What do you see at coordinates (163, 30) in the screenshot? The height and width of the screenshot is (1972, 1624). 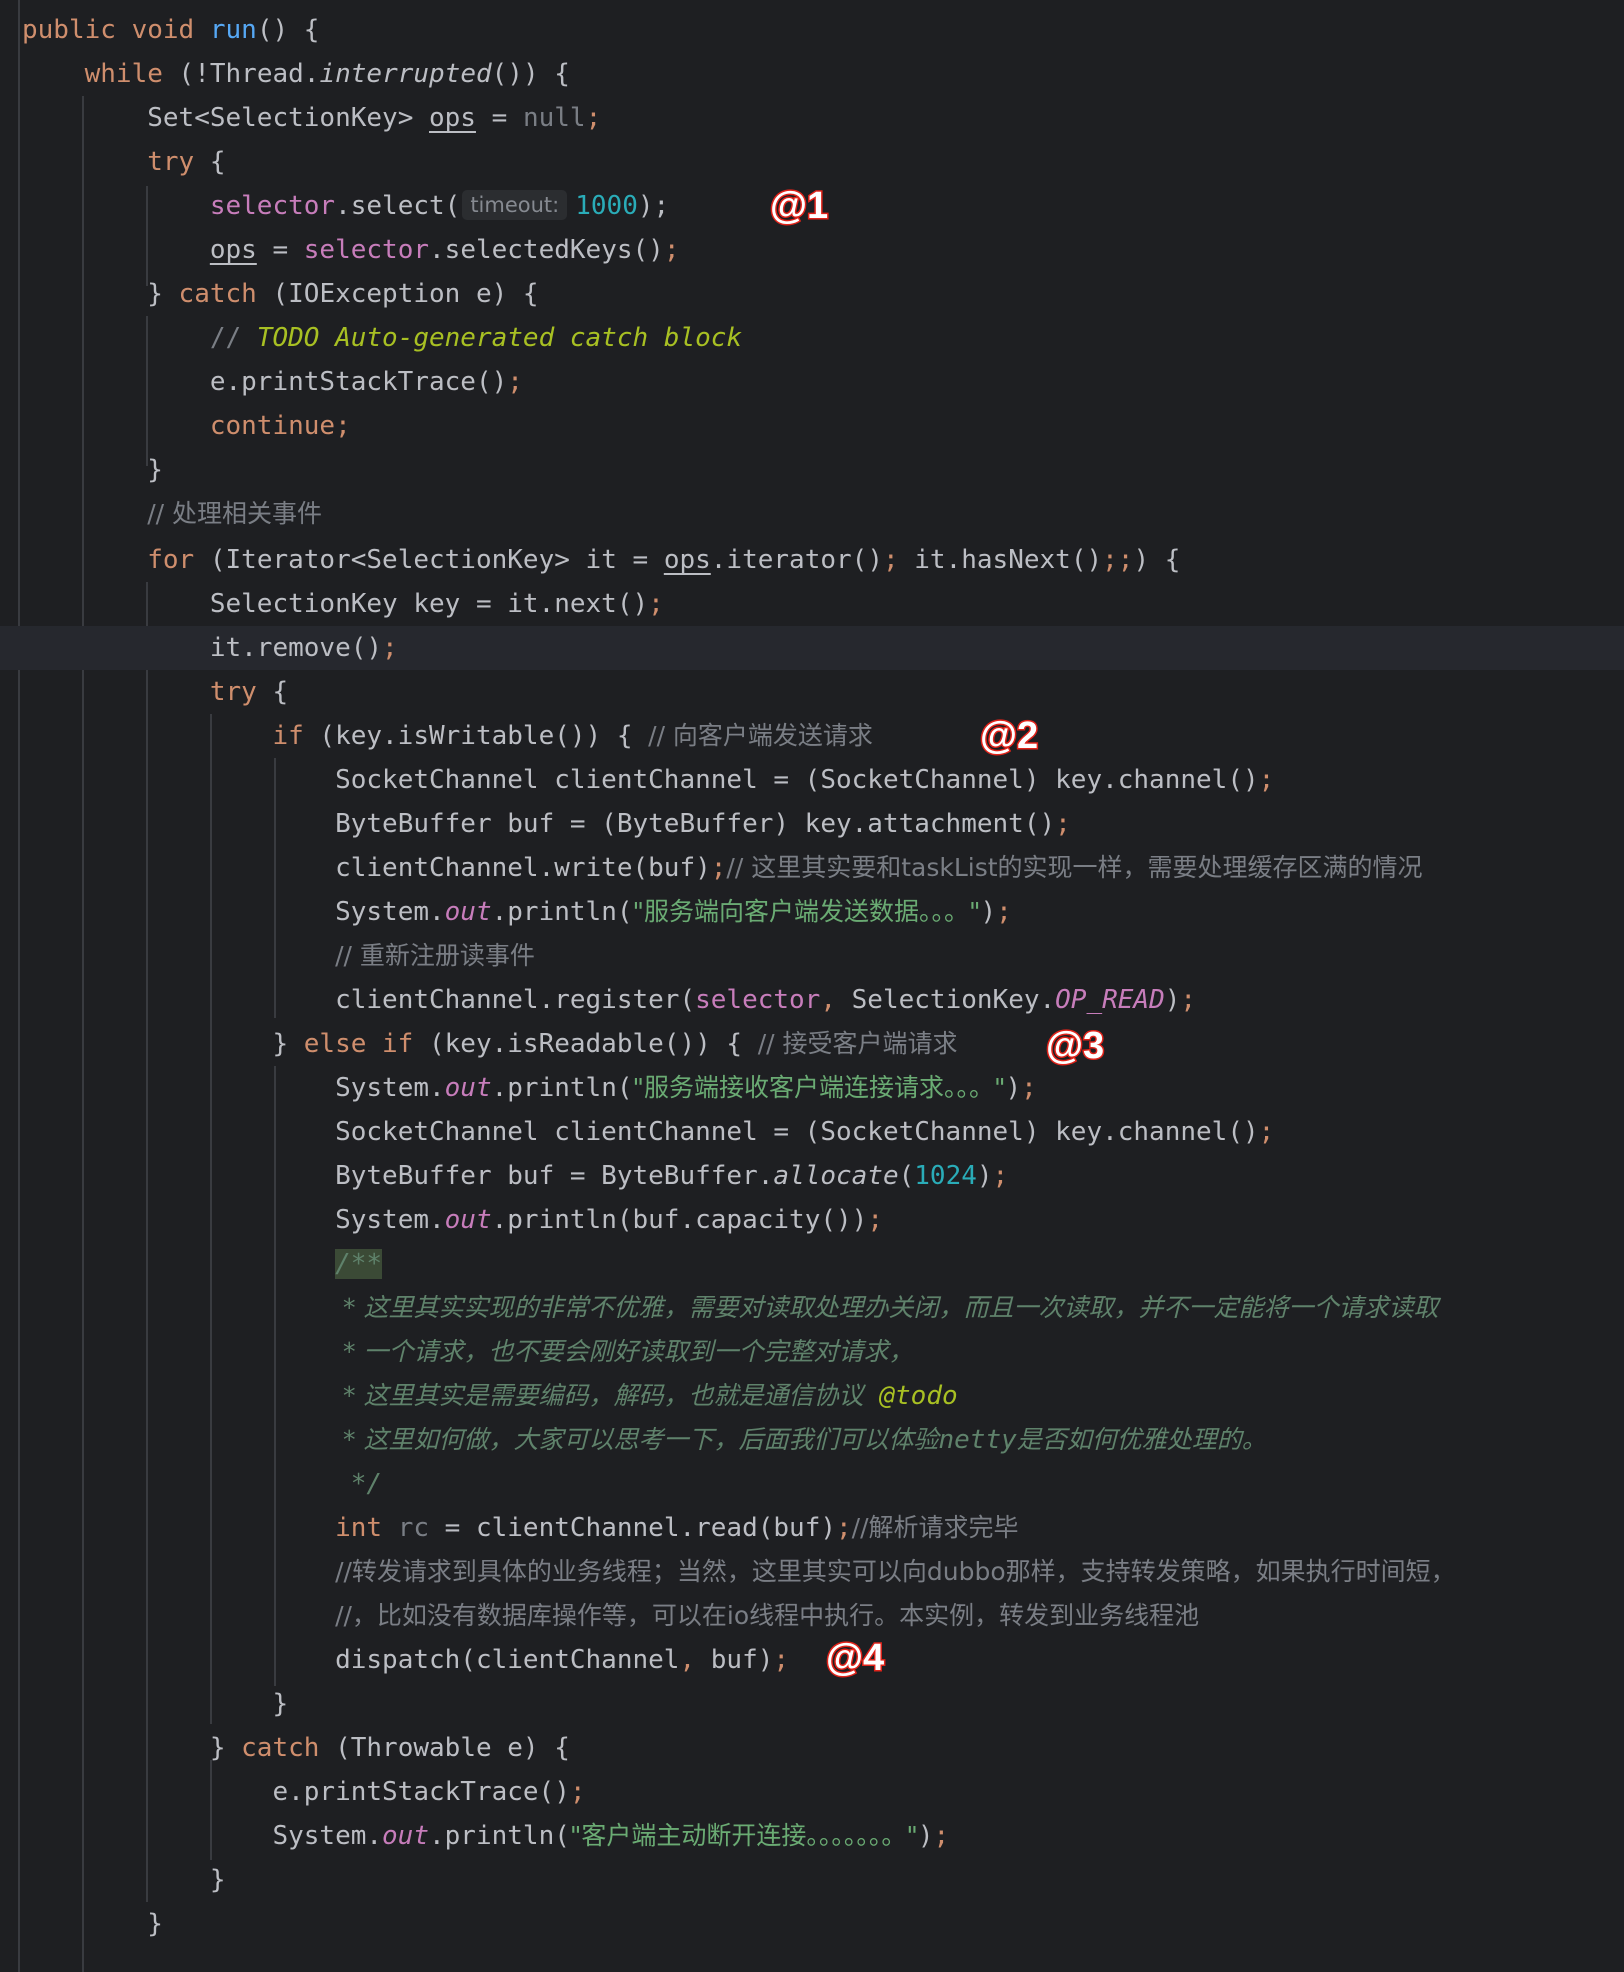 I see `keyword: void` at bounding box center [163, 30].